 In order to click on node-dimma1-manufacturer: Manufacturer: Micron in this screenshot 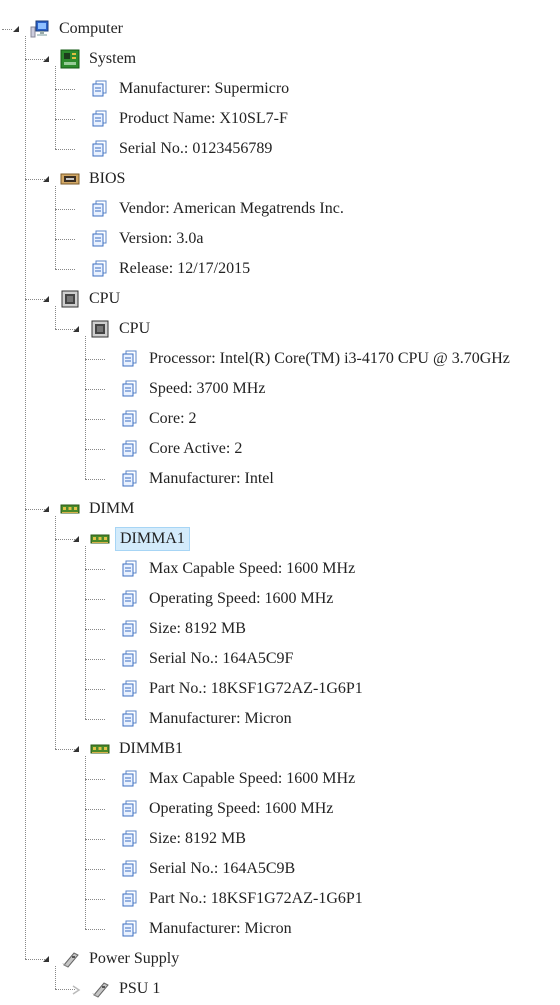, I will do `click(198, 719)`.